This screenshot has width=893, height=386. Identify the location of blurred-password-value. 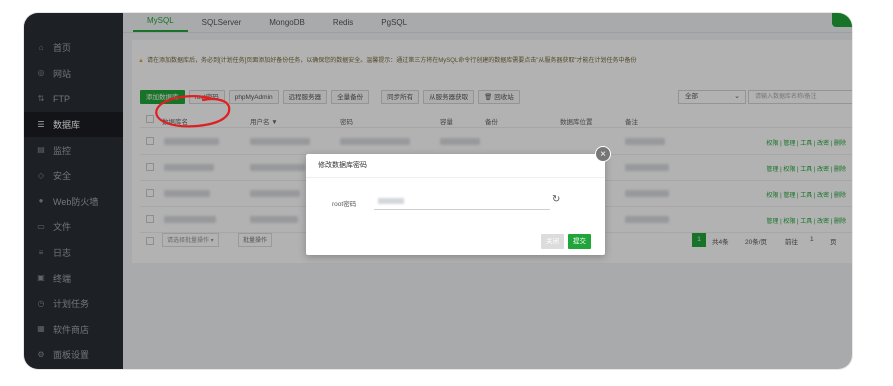
(391, 201).